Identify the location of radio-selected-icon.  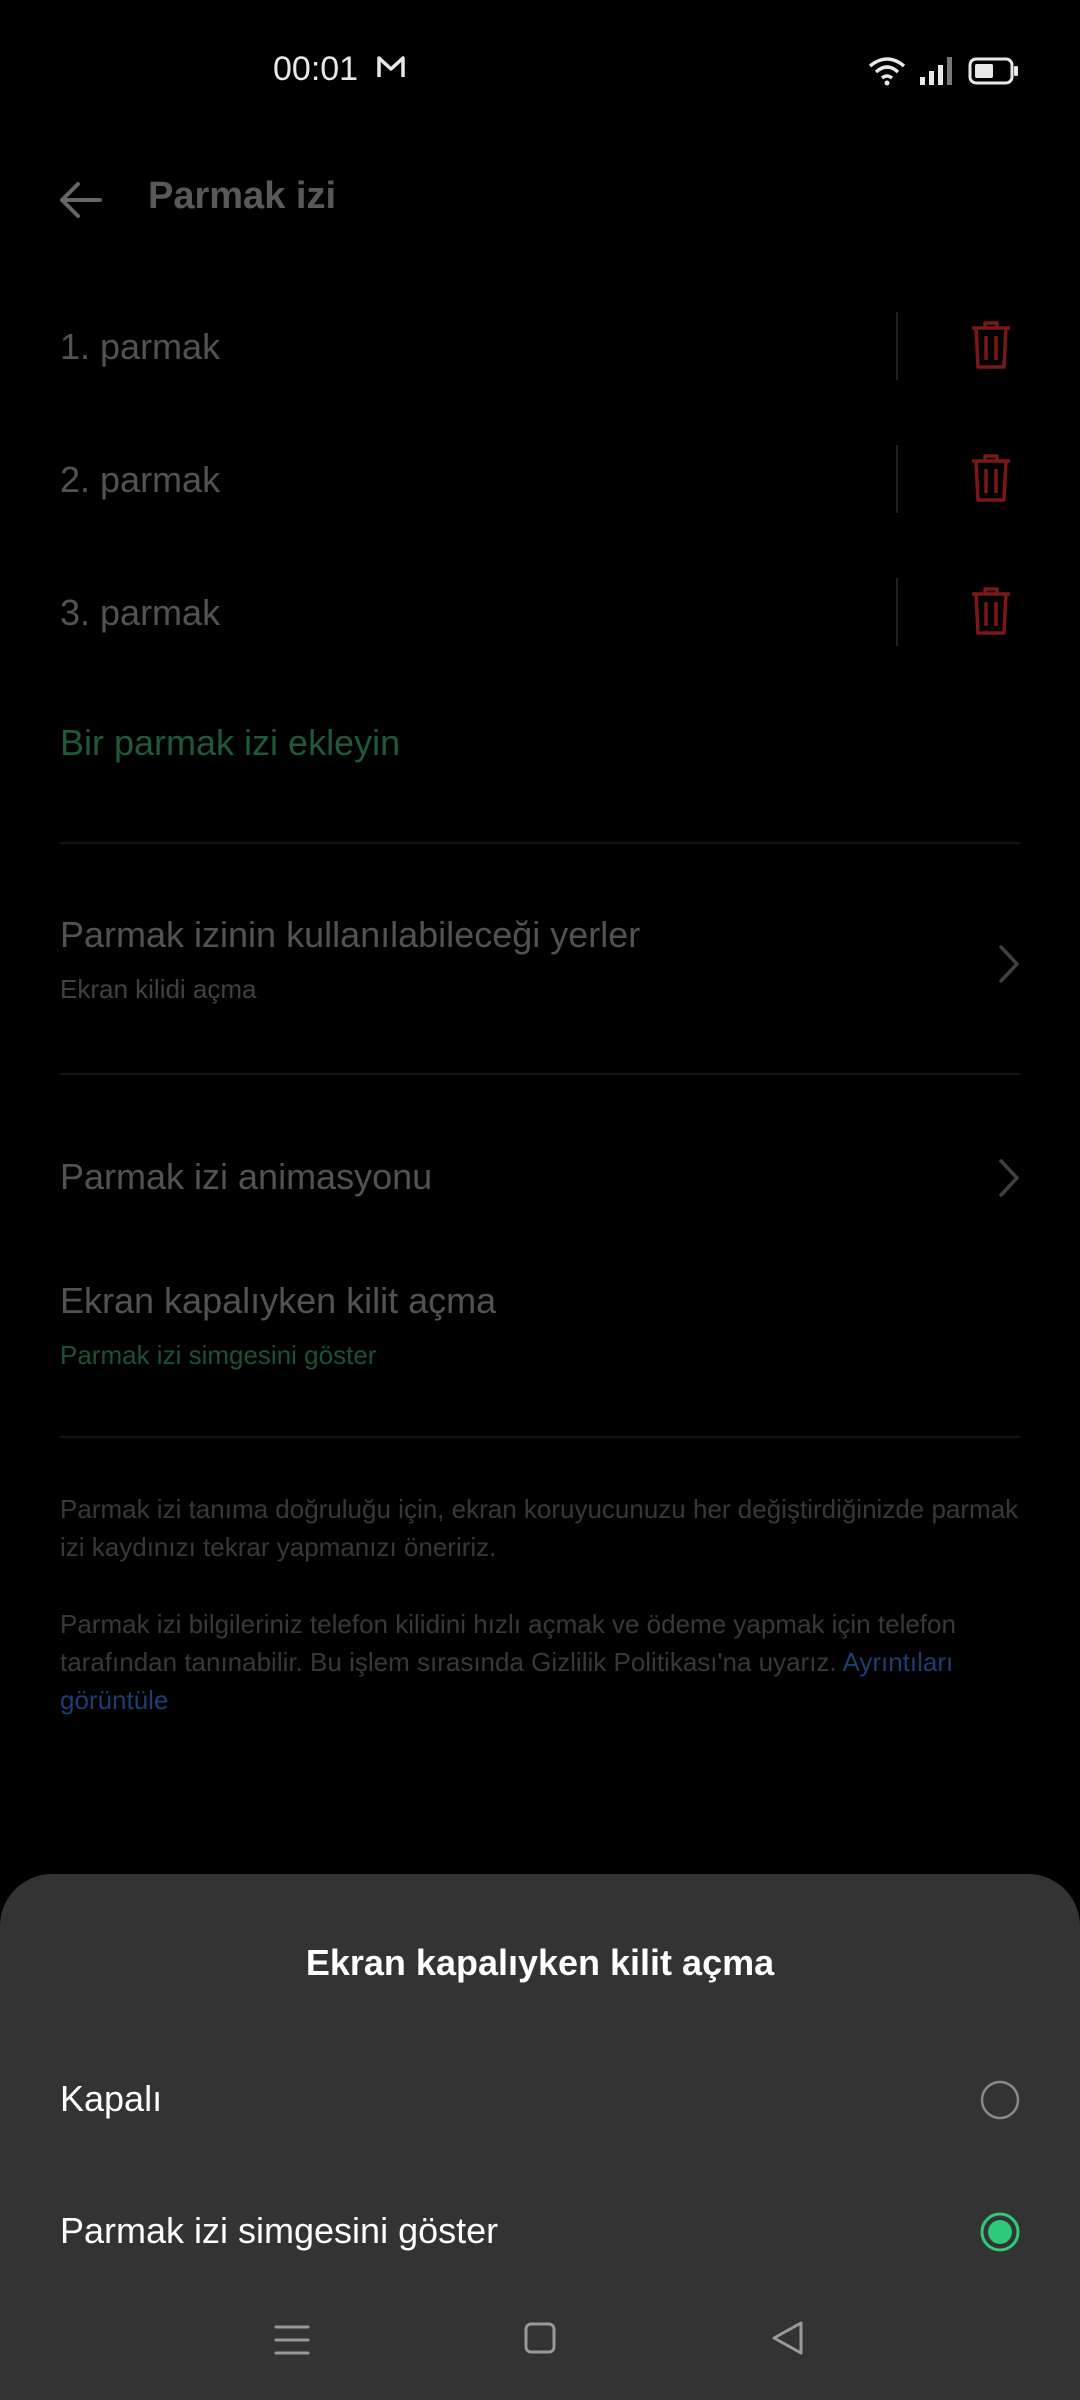
(1000, 2232).